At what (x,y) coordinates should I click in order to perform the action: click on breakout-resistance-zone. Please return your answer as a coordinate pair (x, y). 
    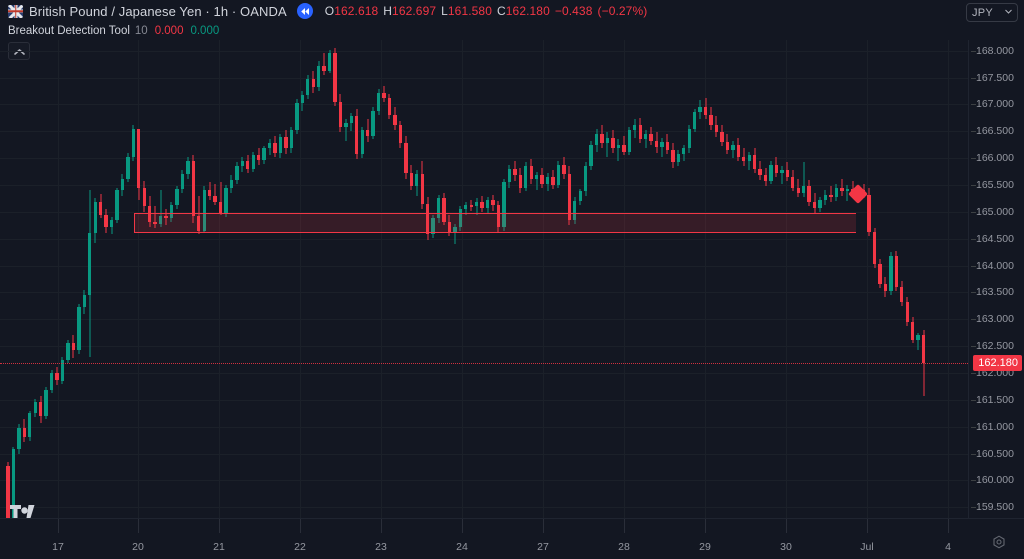
    Looking at the image, I should click on (495, 223).